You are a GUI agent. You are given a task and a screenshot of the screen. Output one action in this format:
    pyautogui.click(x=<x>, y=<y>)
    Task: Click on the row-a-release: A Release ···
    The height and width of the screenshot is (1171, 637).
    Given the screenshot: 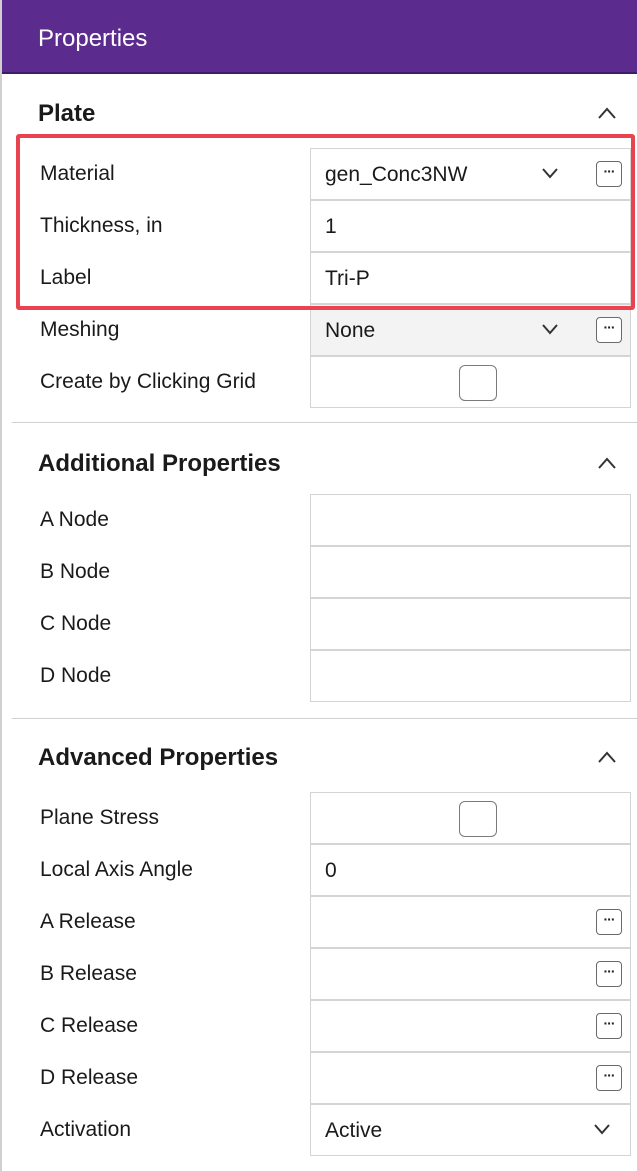 What is the action you would take?
    pyautogui.click(x=319, y=922)
    